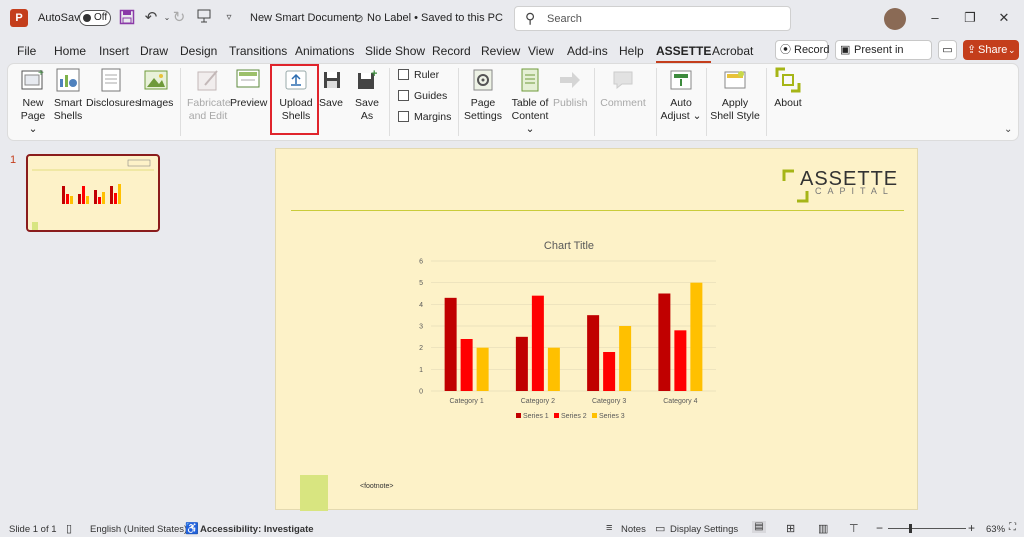  Describe the element at coordinates (788, 103) in the screenshot. I see `about-label: About` at that location.